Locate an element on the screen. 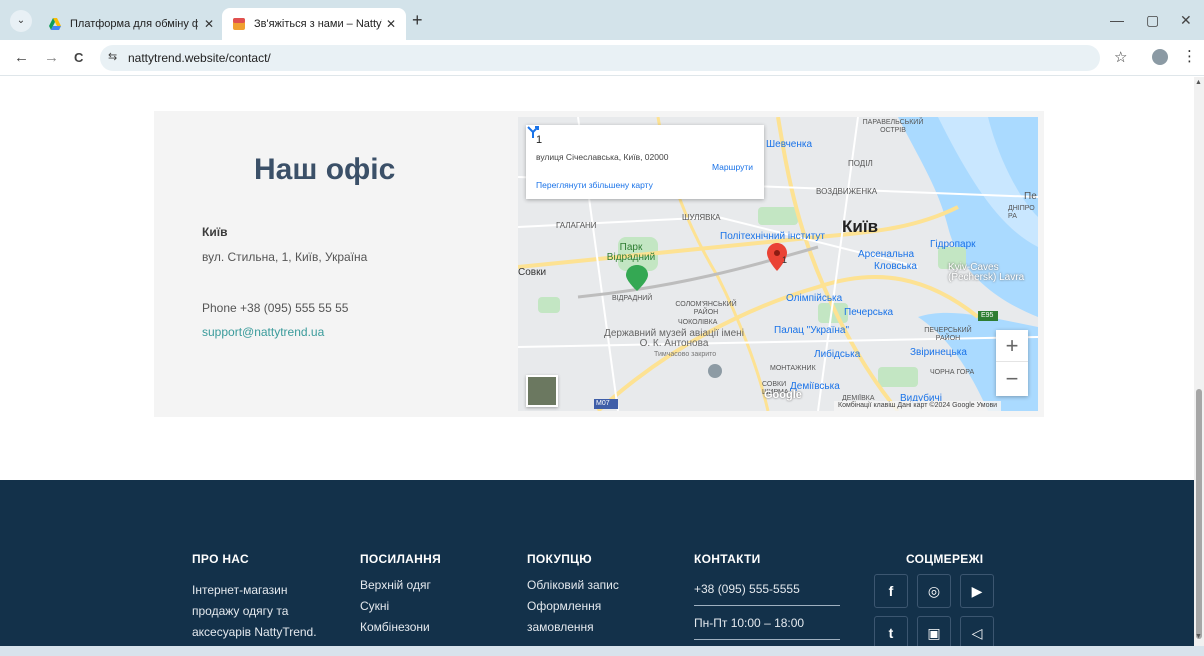  zoom-in-button: + is located at coordinates (1012, 346).